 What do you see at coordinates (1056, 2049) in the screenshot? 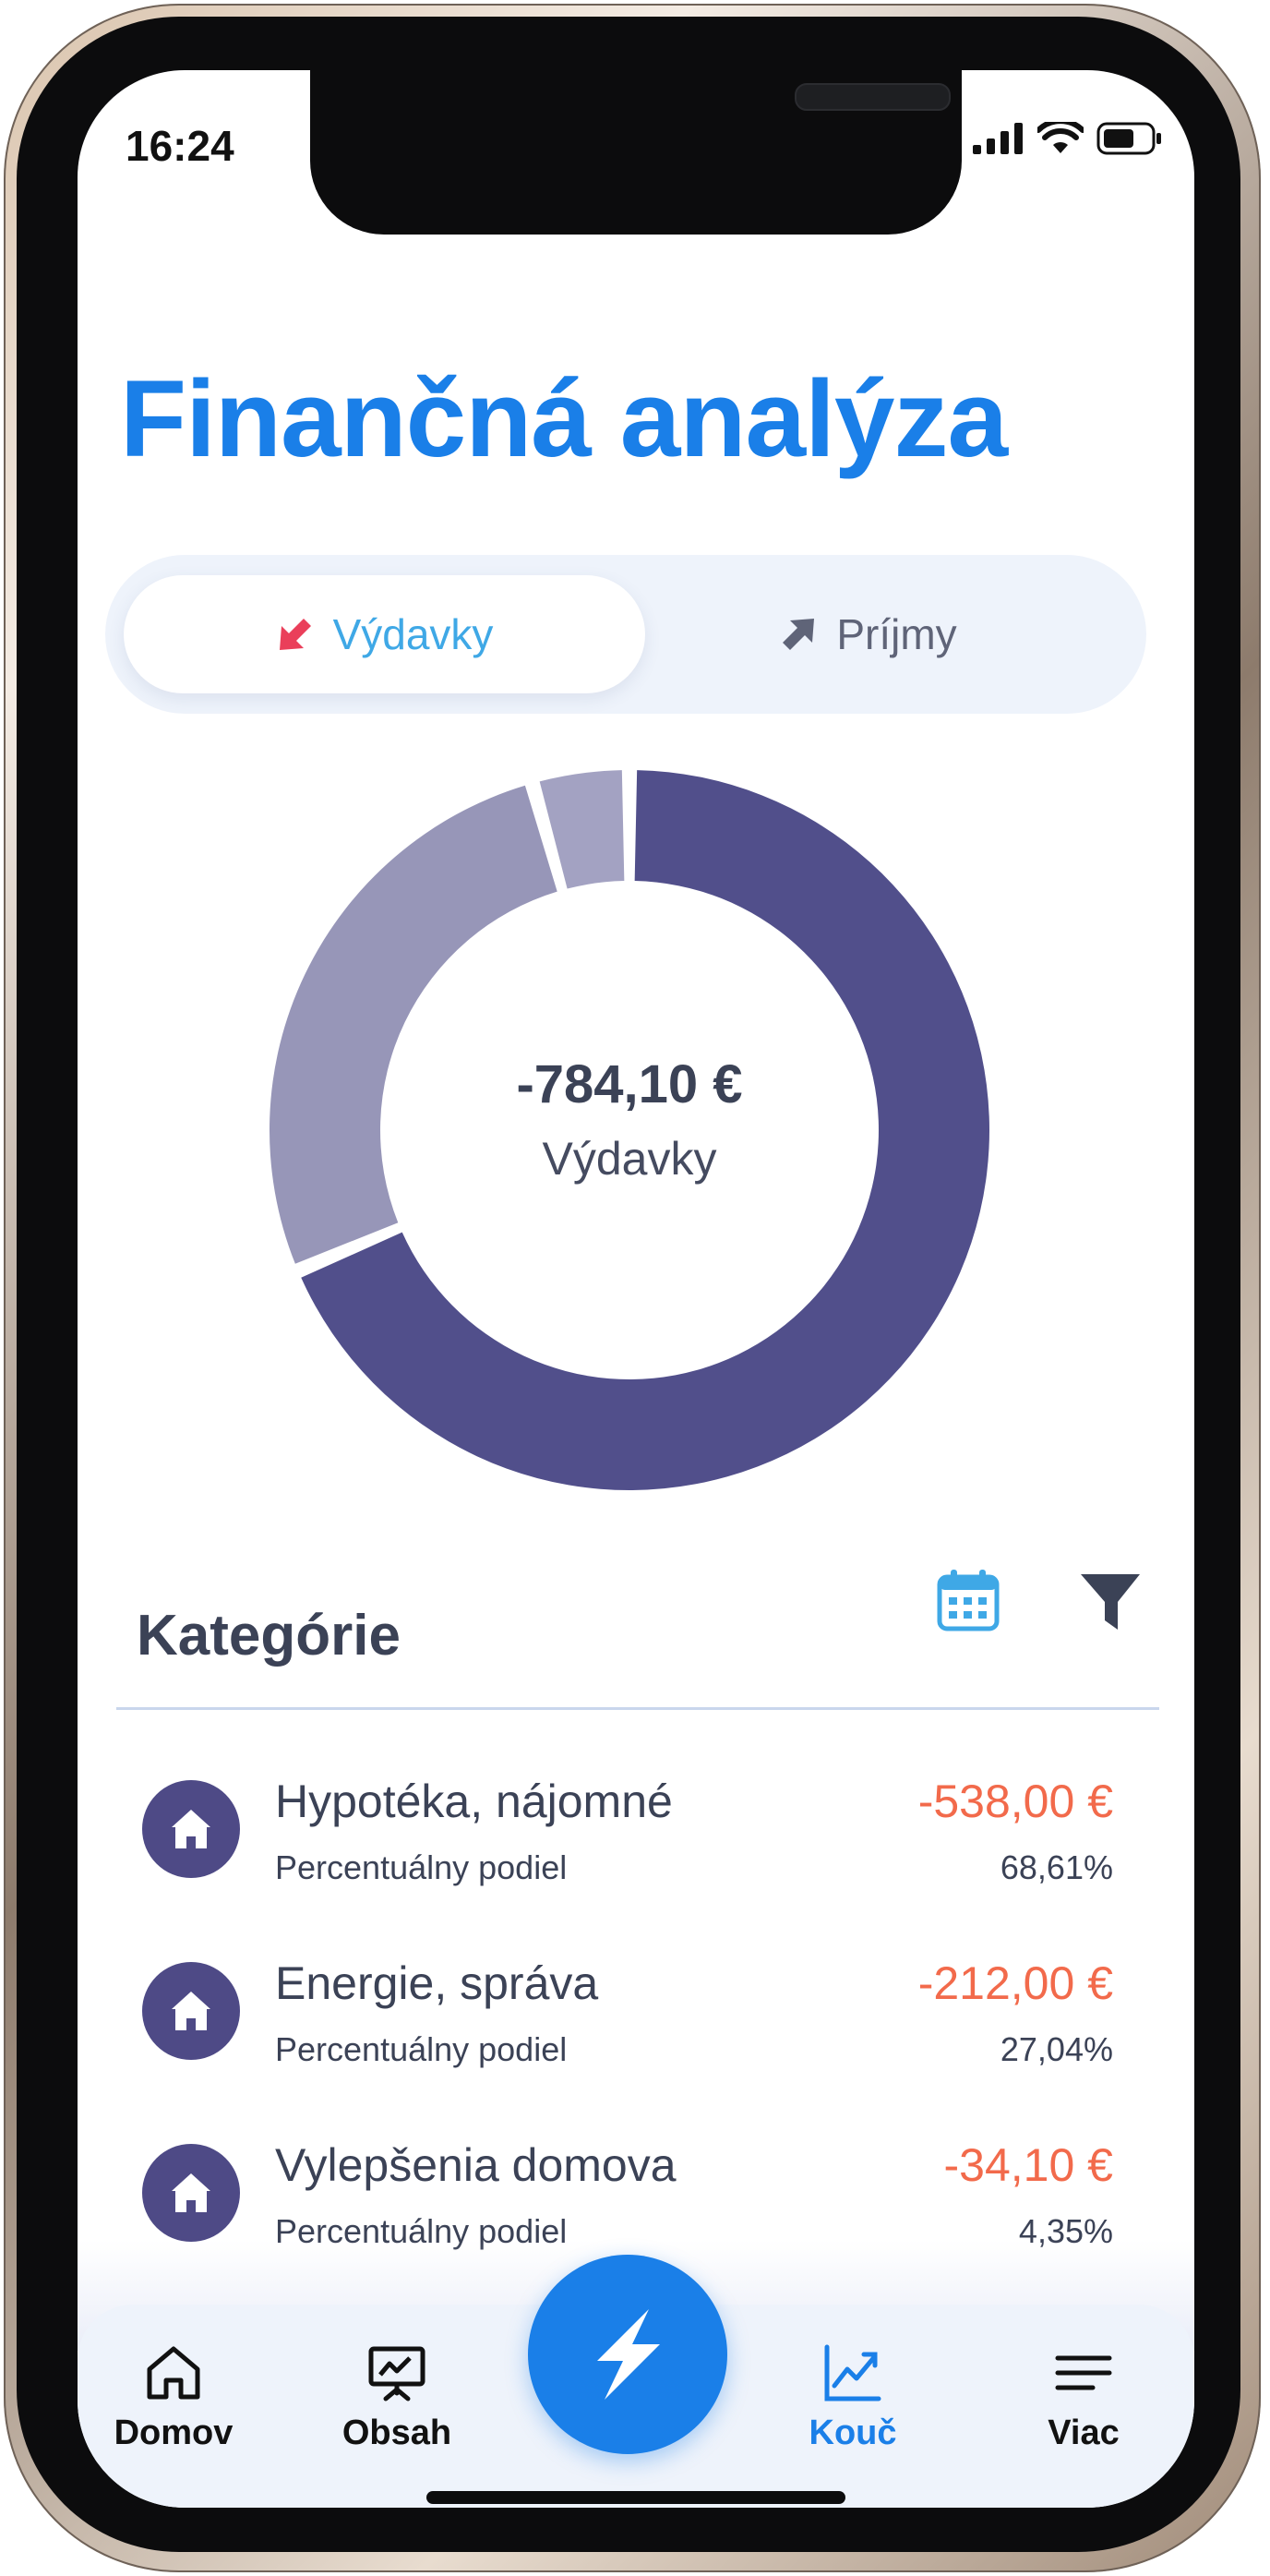
I see `category-percent: 27,04%` at bounding box center [1056, 2049].